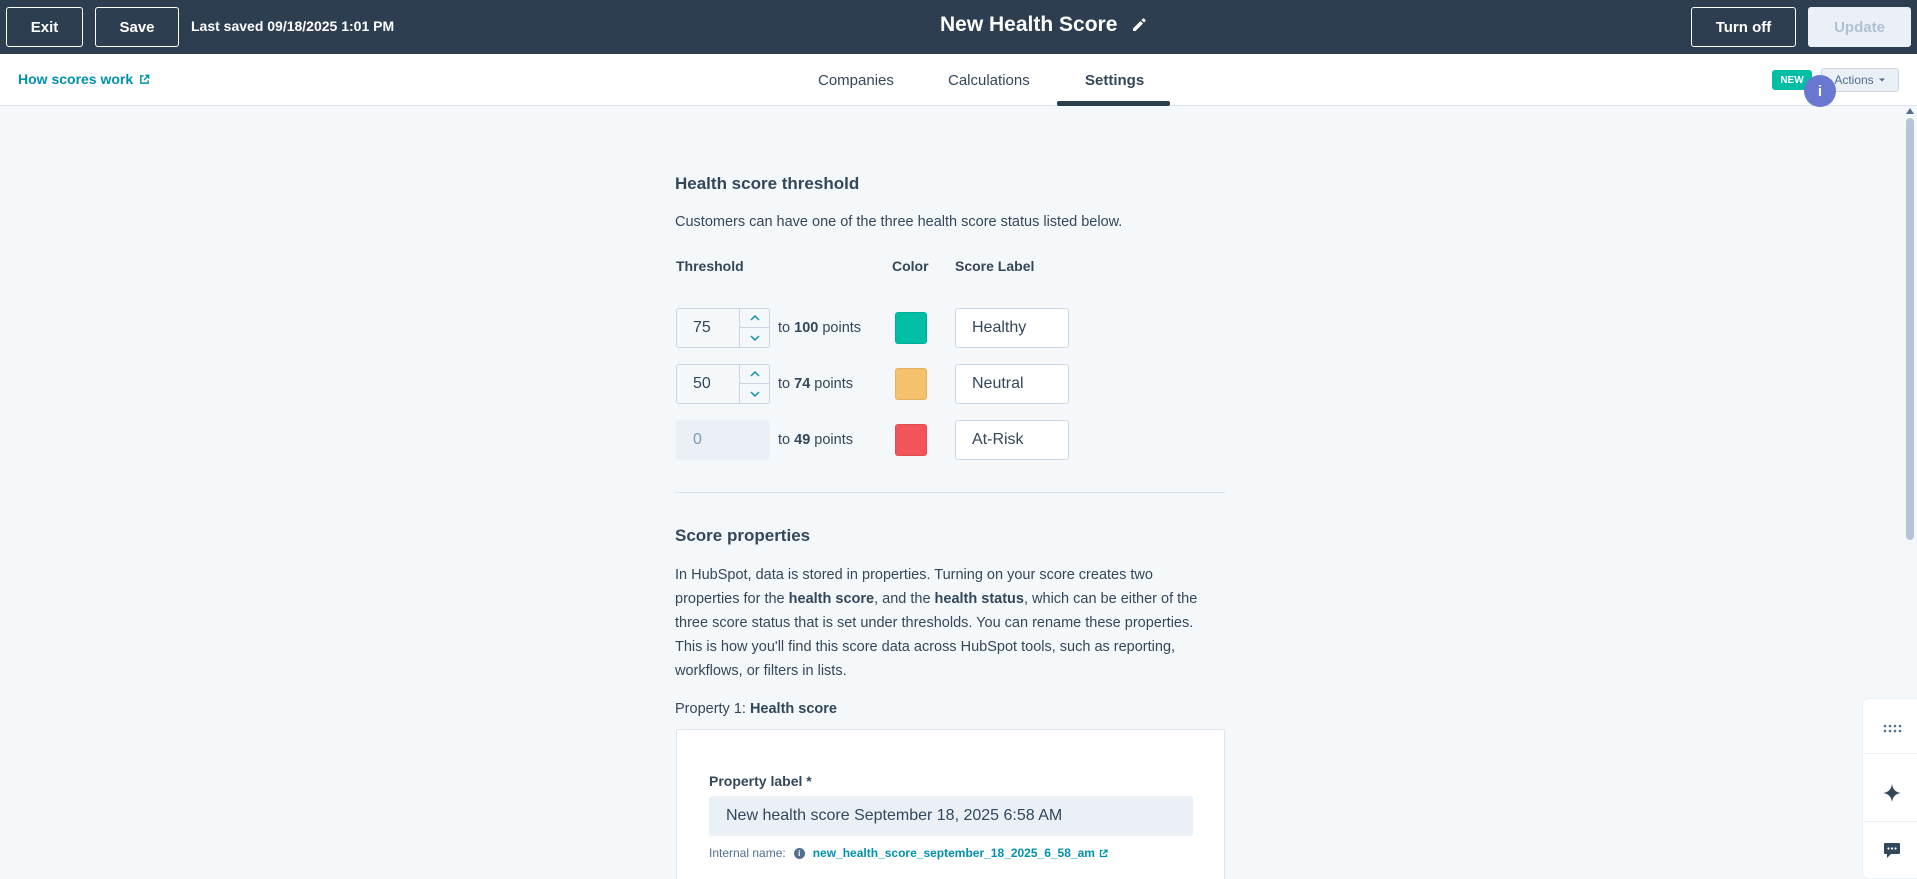  What do you see at coordinates (756, 709) in the screenshot?
I see `property-1-heading: Property 1: Health score` at bounding box center [756, 709].